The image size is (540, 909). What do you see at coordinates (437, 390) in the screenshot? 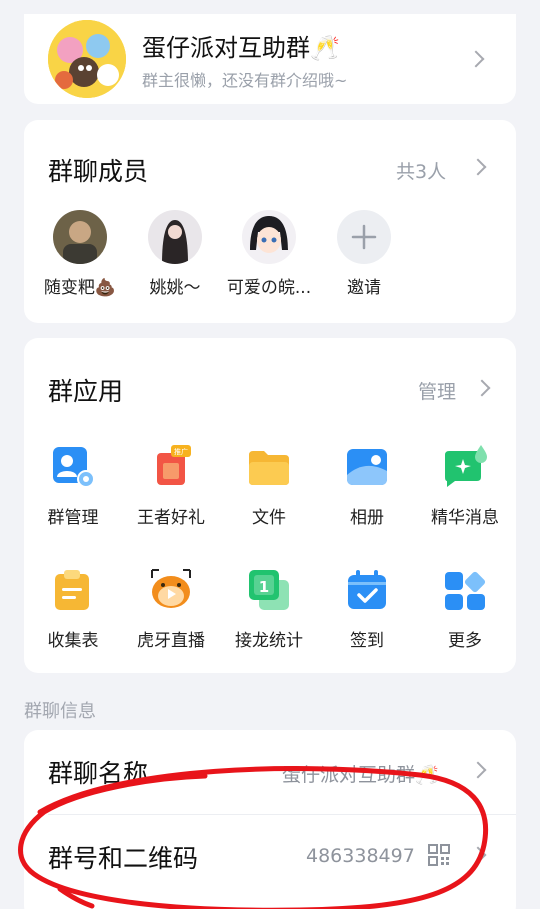
I see `apps-manage-link: 管理` at bounding box center [437, 390].